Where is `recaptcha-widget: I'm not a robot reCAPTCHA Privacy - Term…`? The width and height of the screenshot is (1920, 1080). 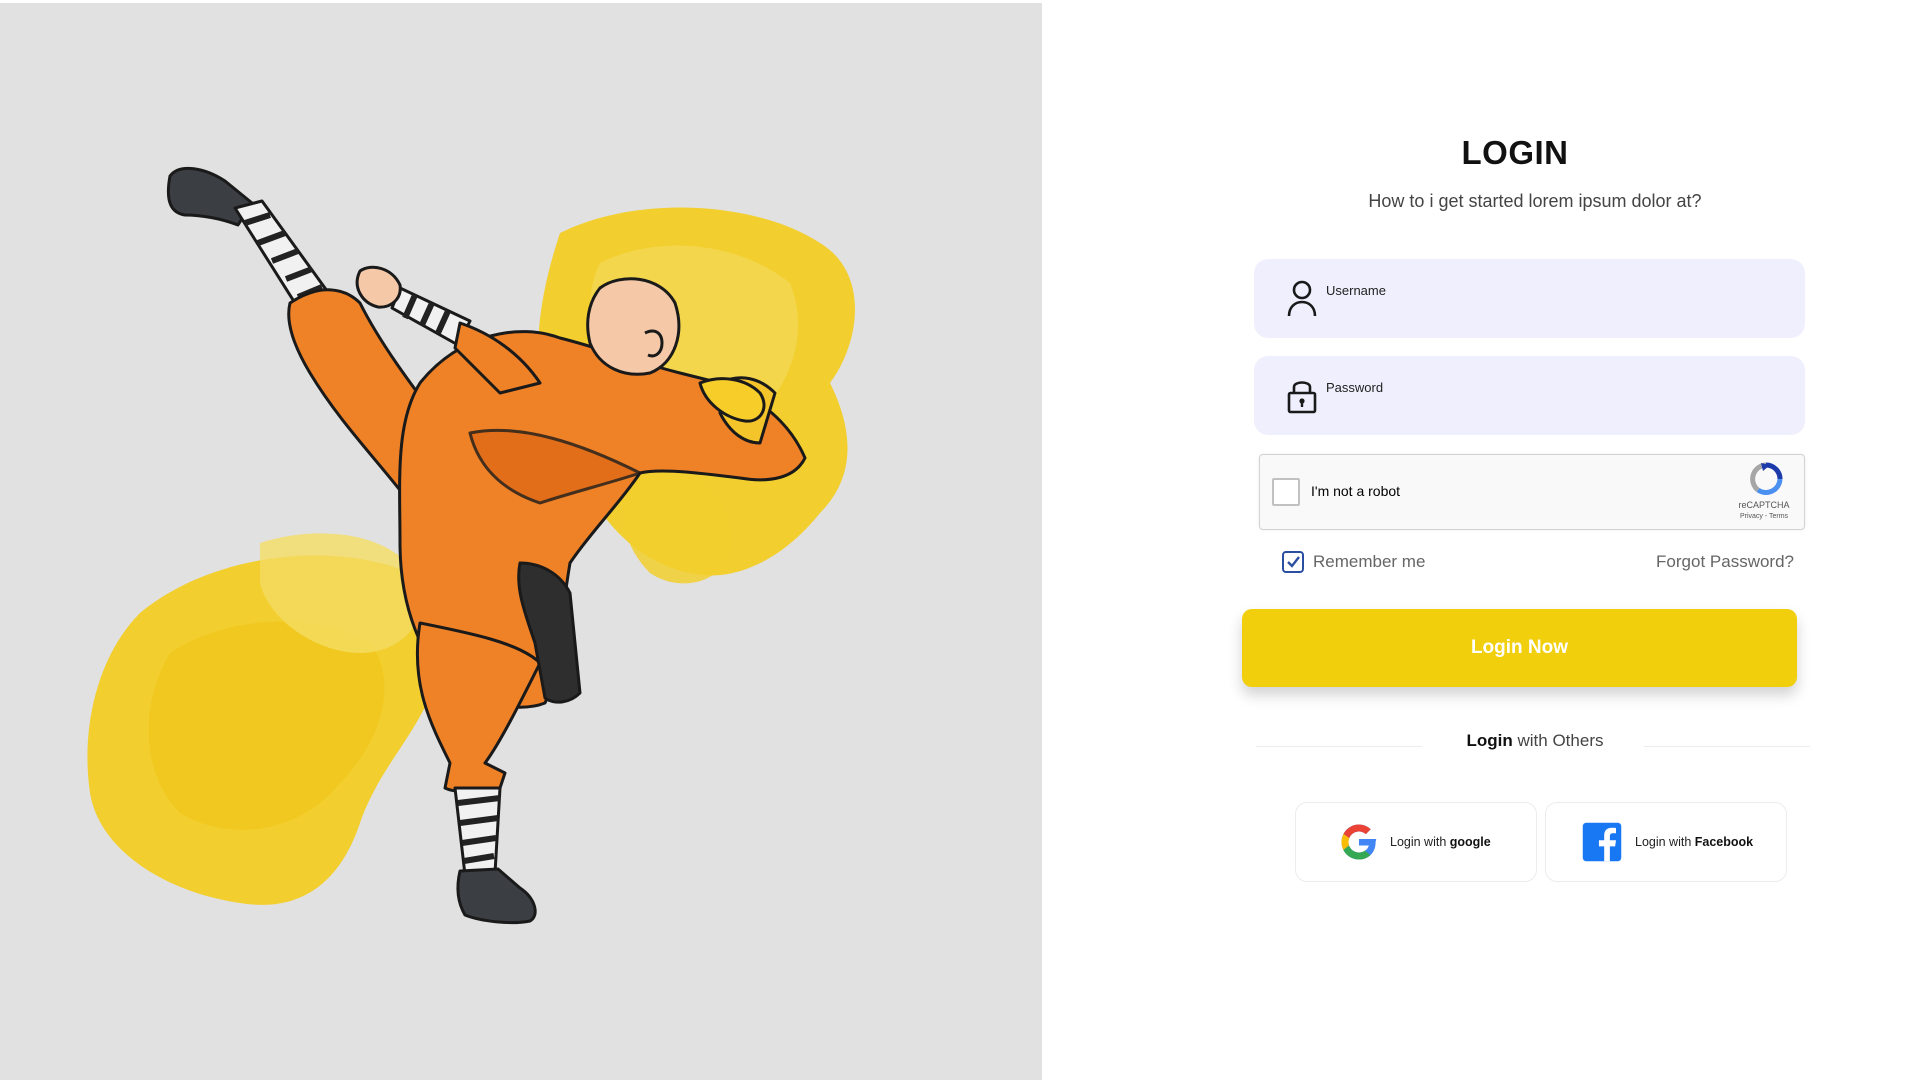
recaptcha-widget: I'm not a robot reCAPTCHA Privacy - Term… is located at coordinates (1532, 492).